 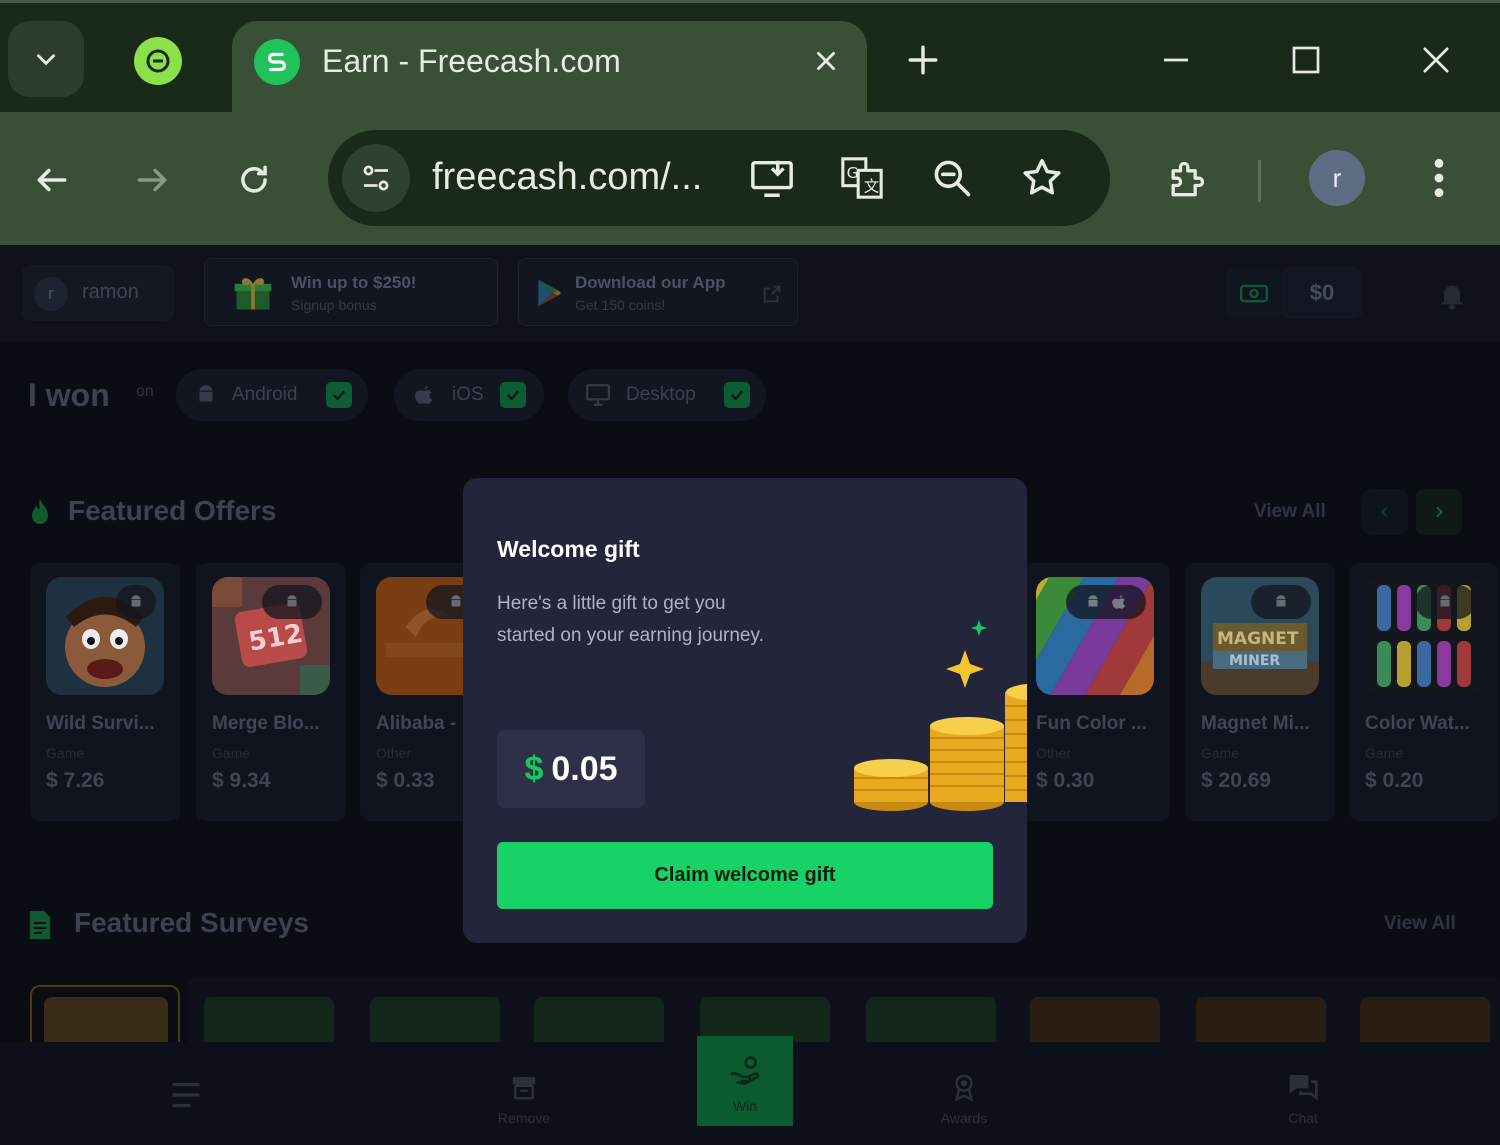 What do you see at coordinates (1439, 512) in the screenshot?
I see `offers-next-button` at bounding box center [1439, 512].